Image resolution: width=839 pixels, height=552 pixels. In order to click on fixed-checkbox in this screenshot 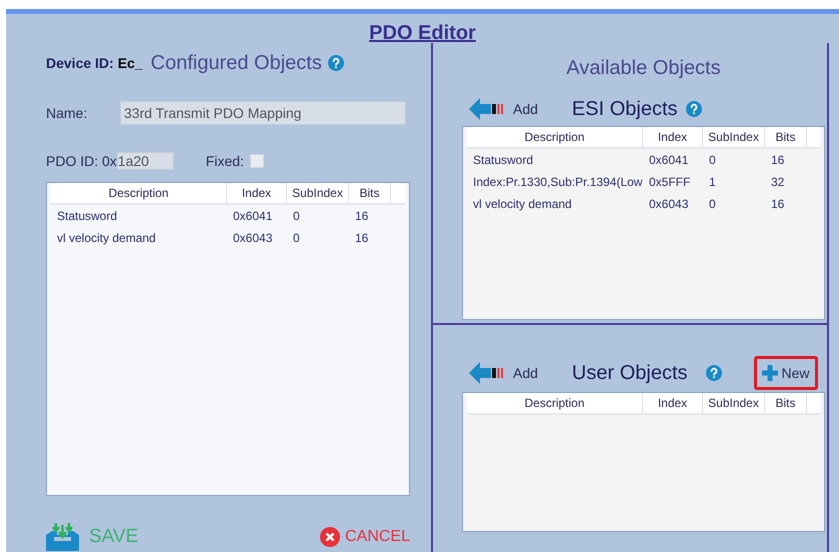, I will do `click(257, 161)`.